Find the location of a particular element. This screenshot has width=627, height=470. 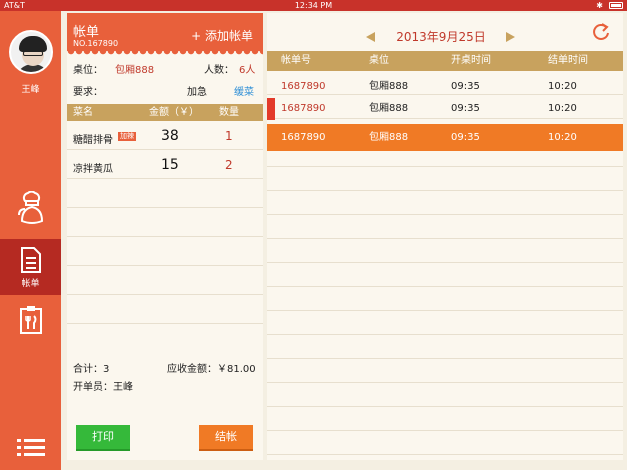

dish-price: 38 is located at coordinates (170, 136).